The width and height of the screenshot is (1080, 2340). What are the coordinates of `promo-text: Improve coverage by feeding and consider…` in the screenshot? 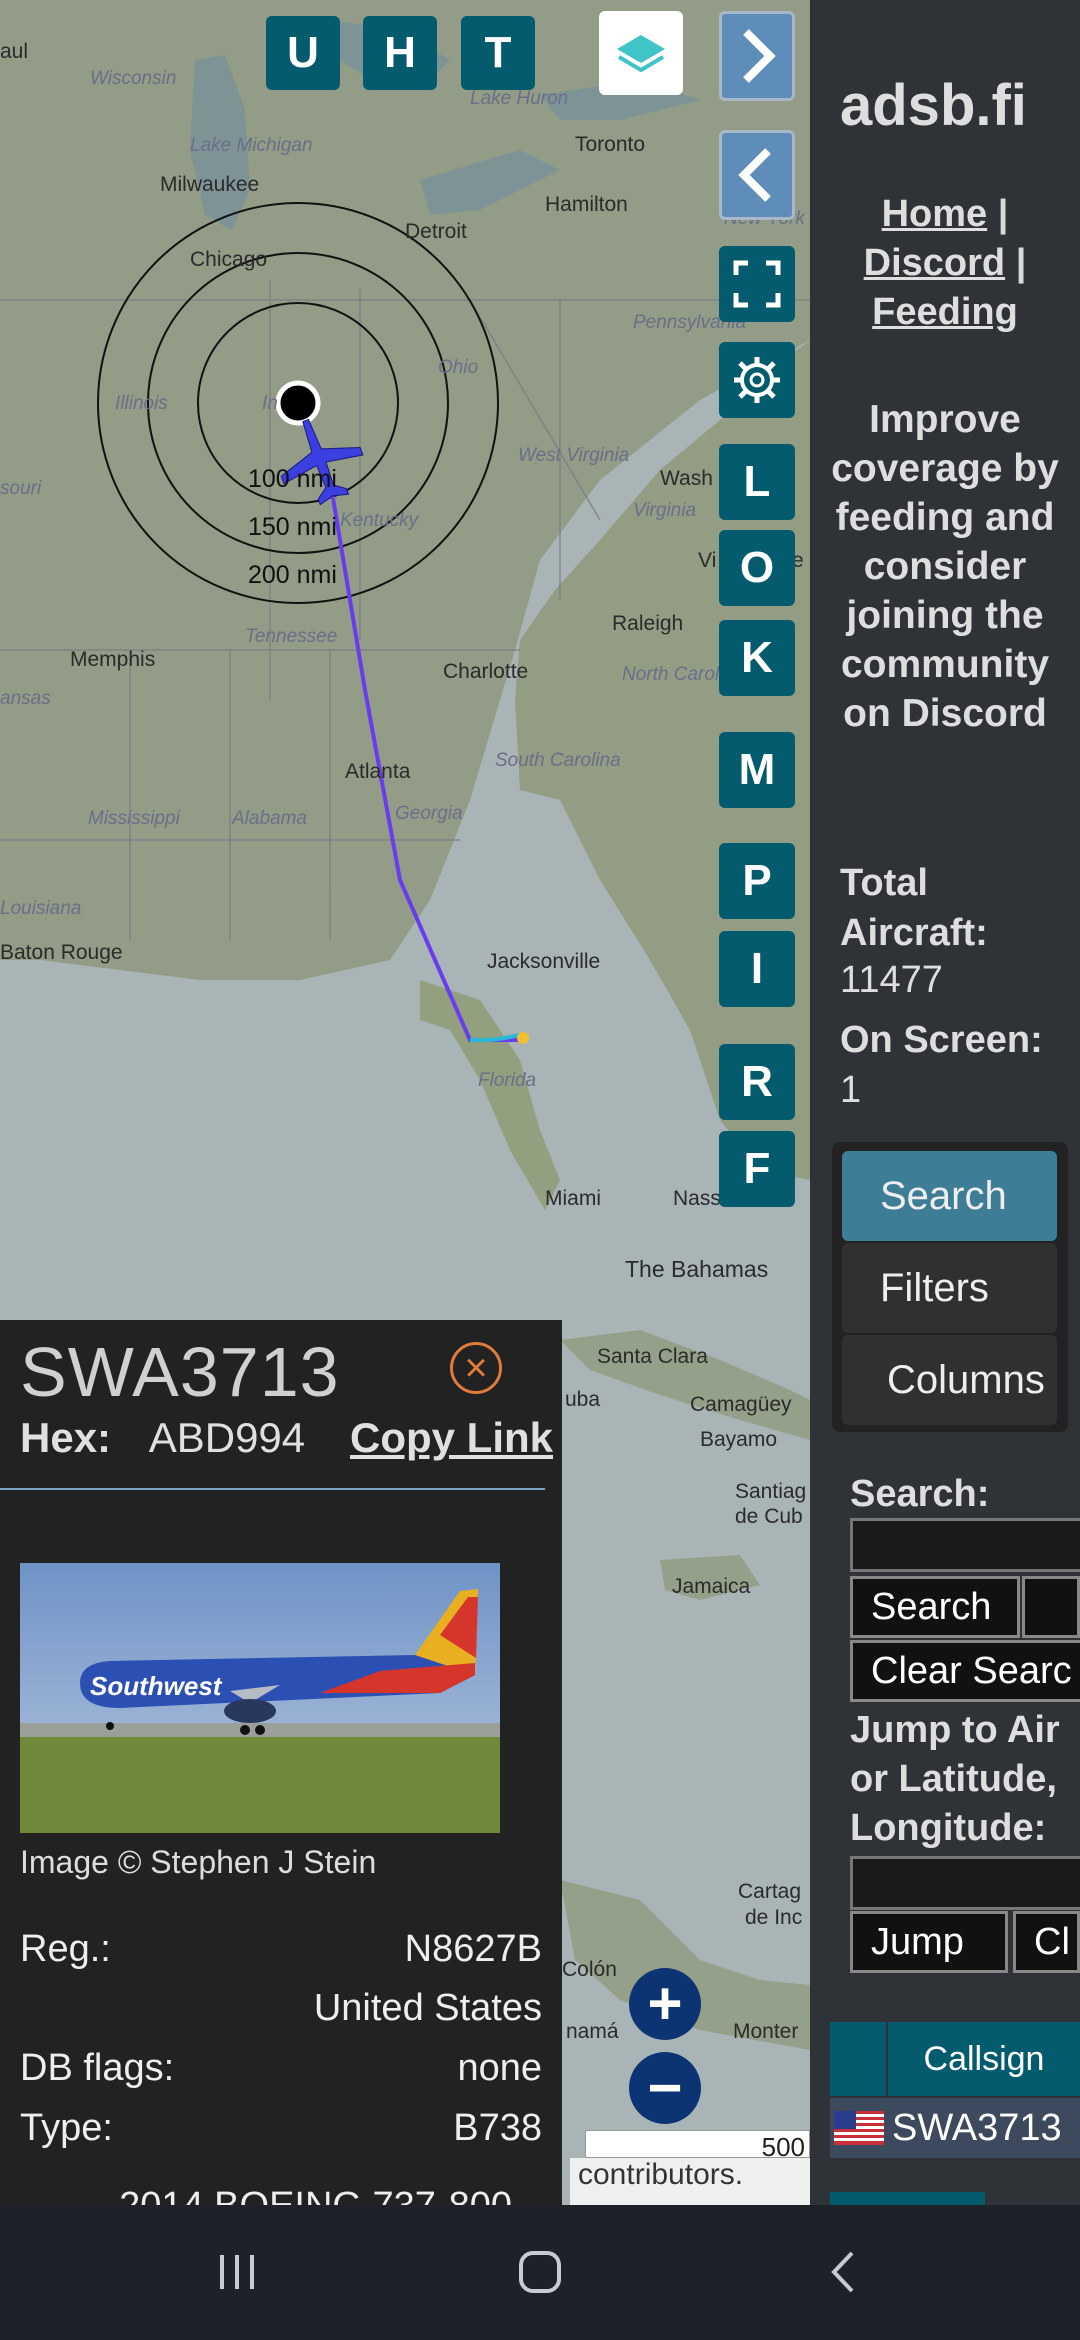 It's located at (945, 566).